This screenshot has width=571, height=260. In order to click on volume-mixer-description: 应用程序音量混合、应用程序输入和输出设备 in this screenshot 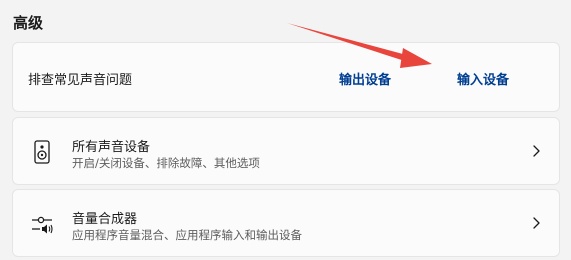, I will do `click(187, 235)`.